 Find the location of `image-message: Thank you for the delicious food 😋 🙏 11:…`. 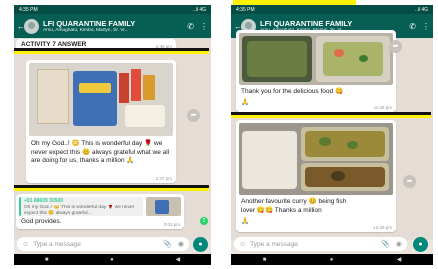

image-message: Thank you for the delicious food 😋 🙏 11:… is located at coordinates (316, 71).